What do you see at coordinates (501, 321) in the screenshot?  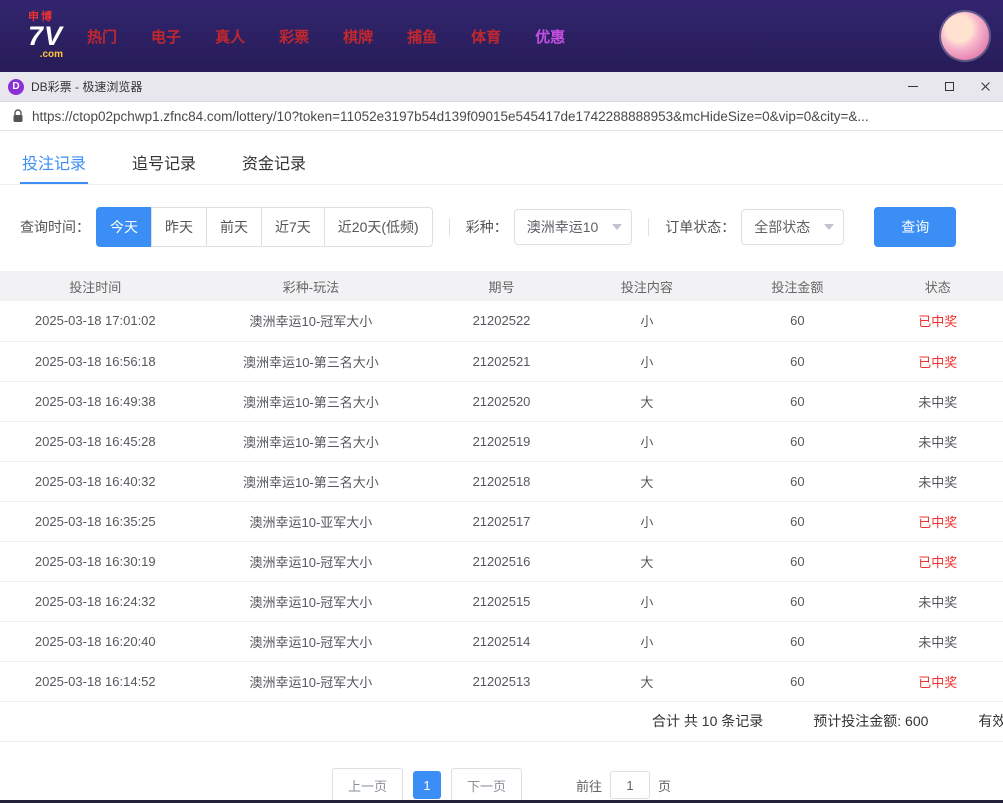 I see `cell-issue: 21202522` at bounding box center [501, 321].